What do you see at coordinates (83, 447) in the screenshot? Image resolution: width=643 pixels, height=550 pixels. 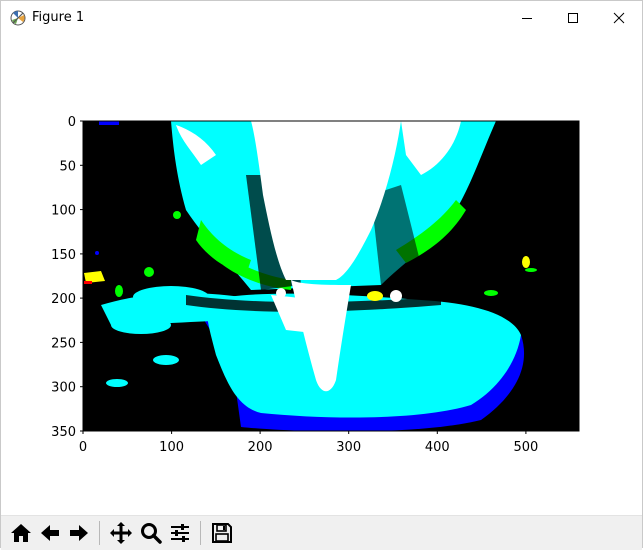 I see `x-tick-label: 0` at bounding box center [83, 447].